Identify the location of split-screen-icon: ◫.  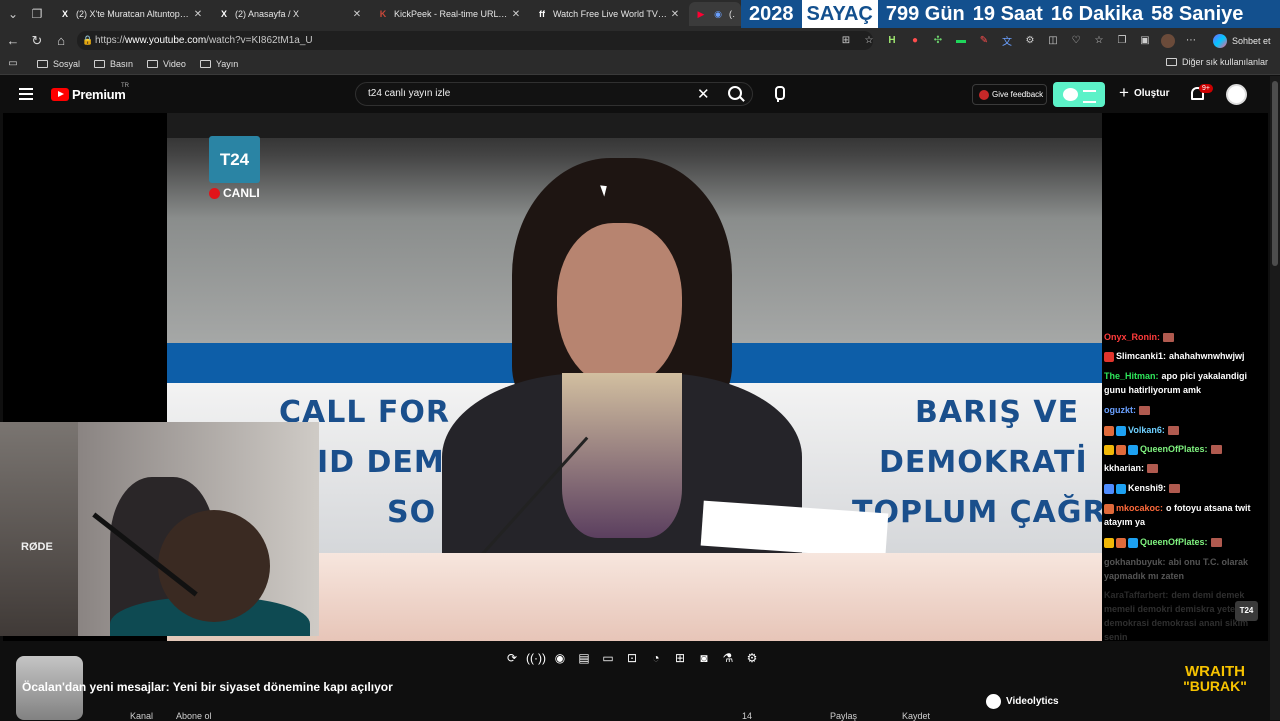
(1053, 41).